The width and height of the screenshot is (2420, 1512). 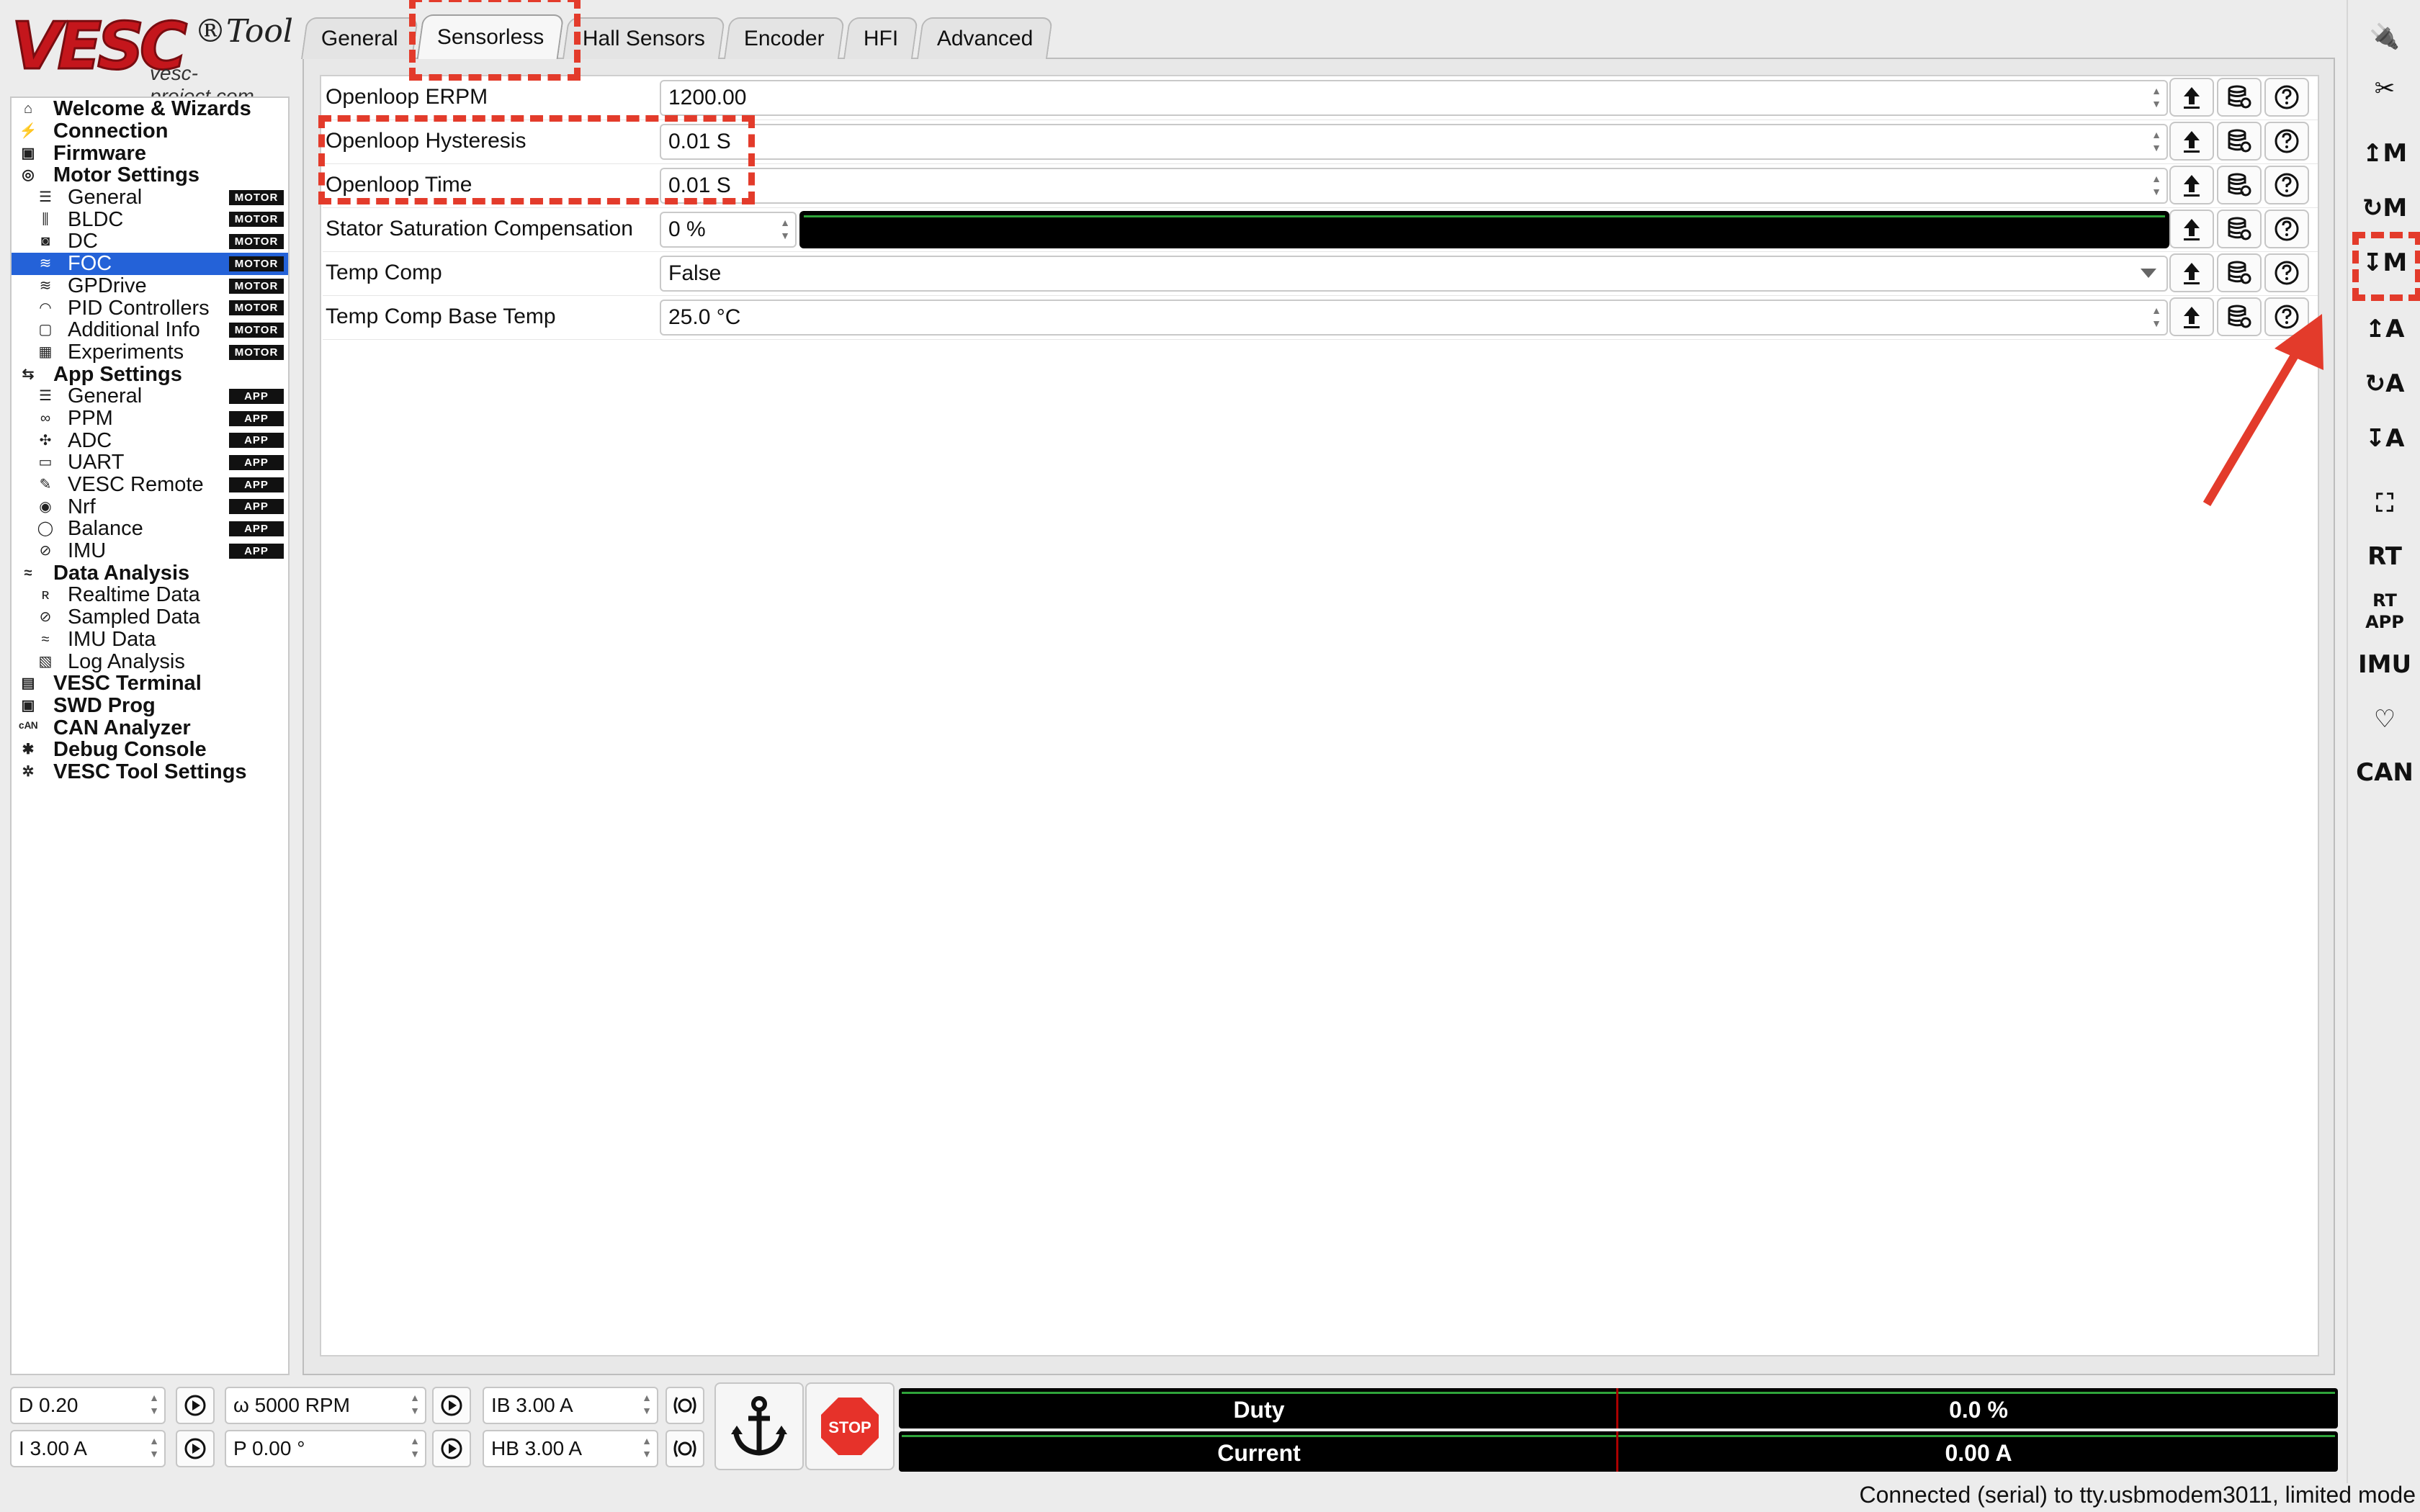 I want to click on nav-item-uart: ▭ UART APP, so click(x=150, y=462).